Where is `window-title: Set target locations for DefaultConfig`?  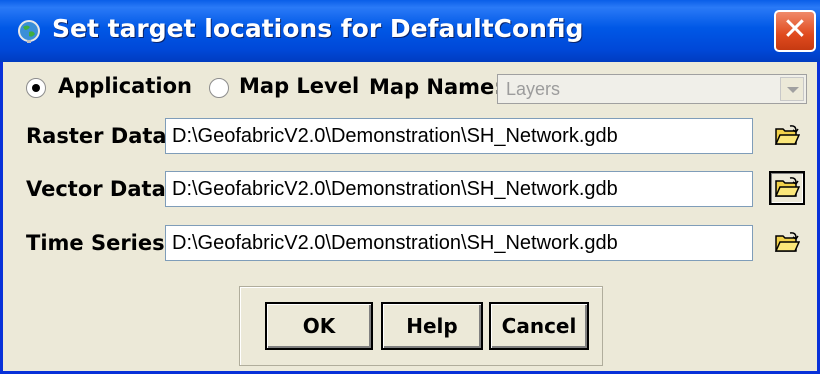 window-title: Set target locations for DefaultConfig is located at coordinates (318, 28).